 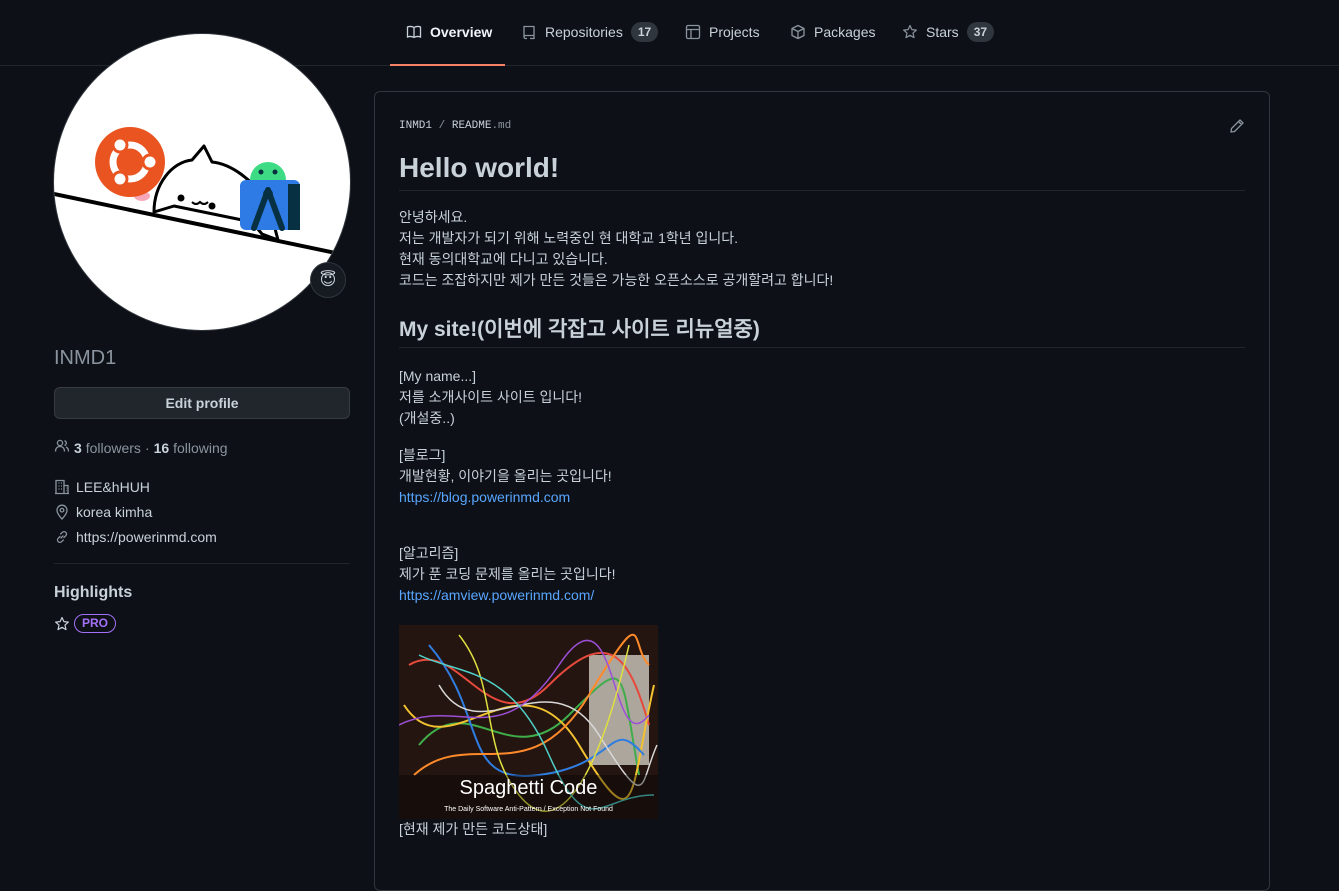 I want to click on following-link: 16 following, so click(x=191, y=448).